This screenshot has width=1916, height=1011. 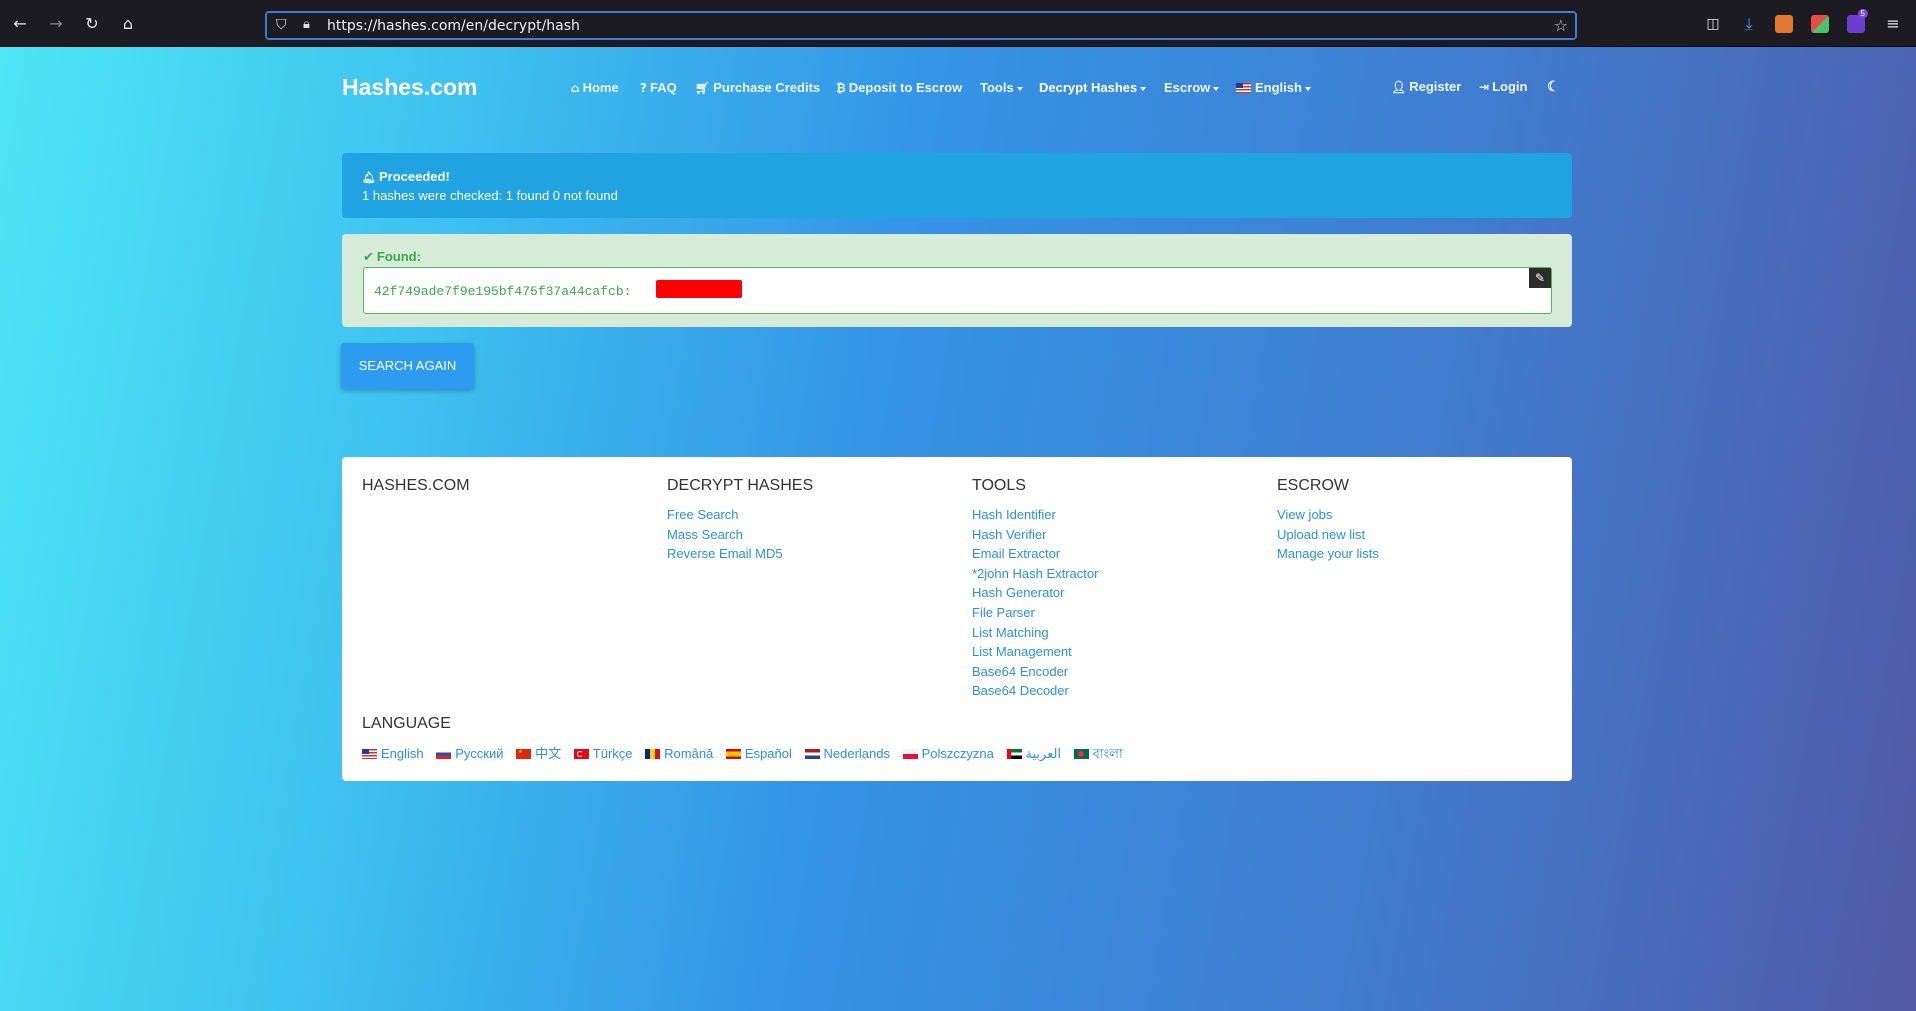 I want to click on download-icon: ⤓, so click(x=1749, y=24).